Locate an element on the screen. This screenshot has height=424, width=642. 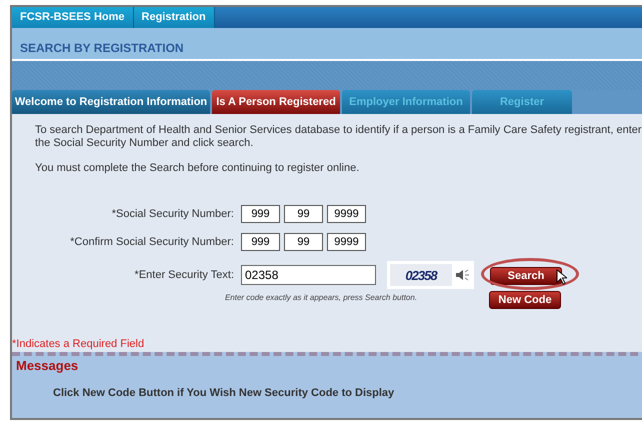
tab: Is A Person Registered is located at coordinates (276, 102).